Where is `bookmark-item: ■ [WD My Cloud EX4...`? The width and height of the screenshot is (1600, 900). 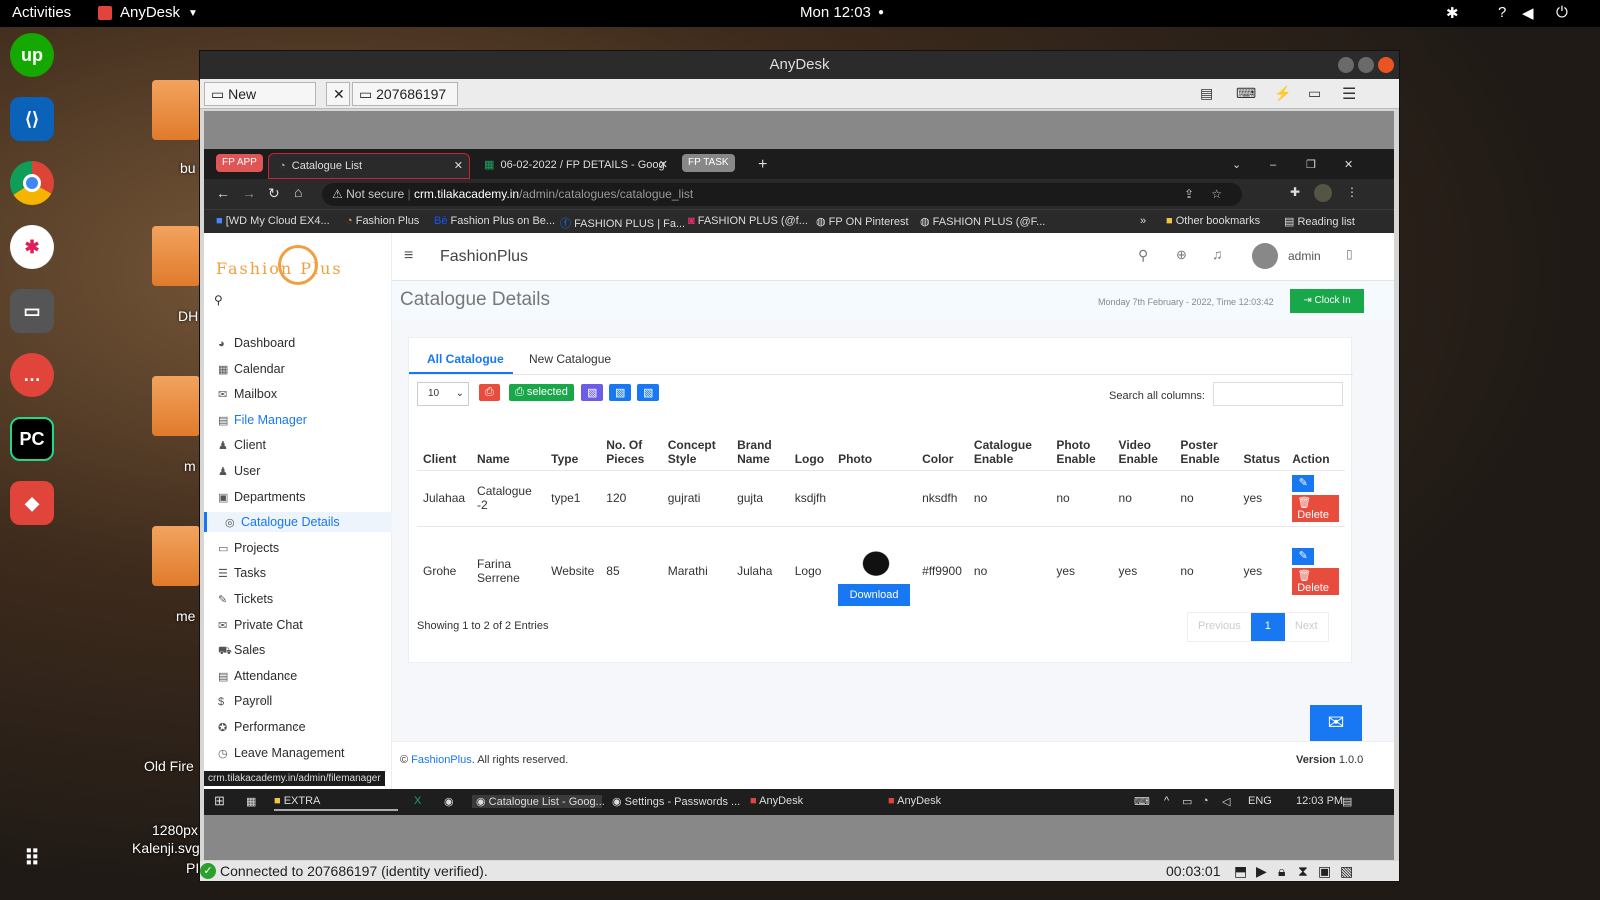
bookmark-item: ■ [WD My Cloud EX4... is located at coordinates (273, 221).